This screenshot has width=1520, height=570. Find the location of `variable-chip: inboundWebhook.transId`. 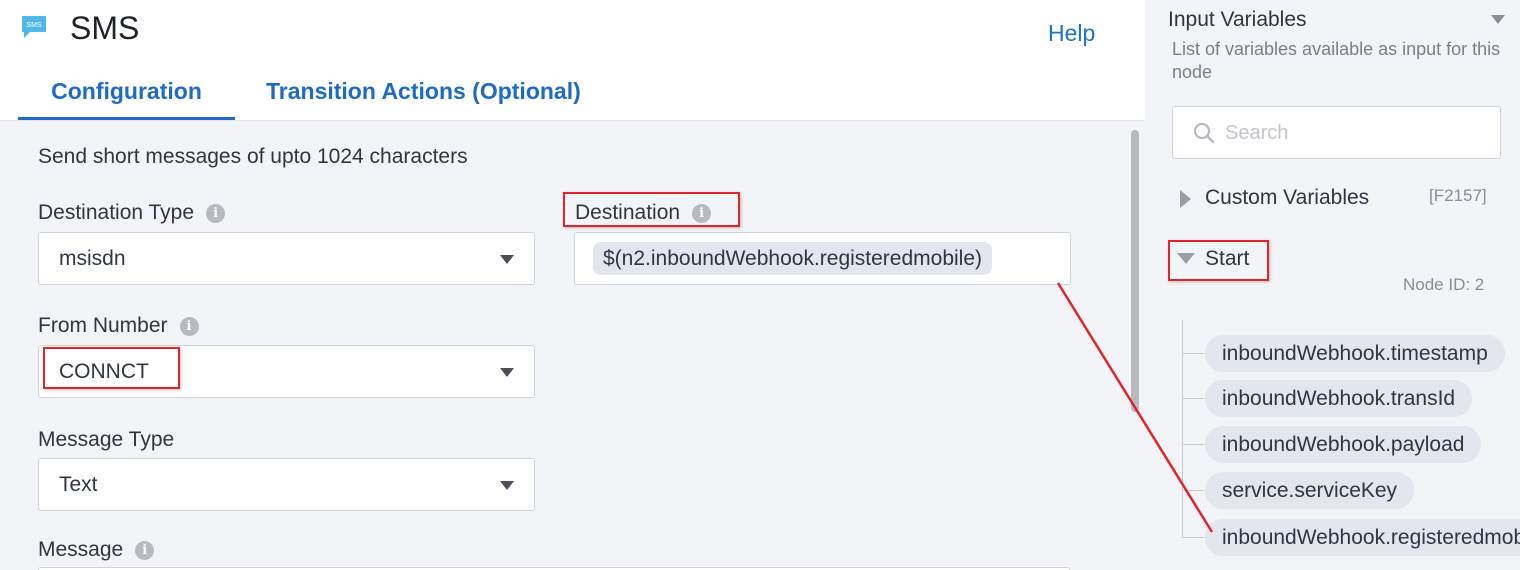

variable-chip: inboundWebhook.transId is located at coordinates (1339, 398).